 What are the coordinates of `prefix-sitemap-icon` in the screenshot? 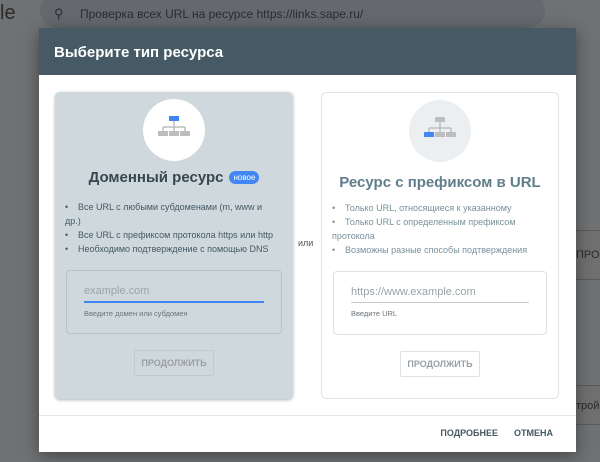 It's located at (440, 131).